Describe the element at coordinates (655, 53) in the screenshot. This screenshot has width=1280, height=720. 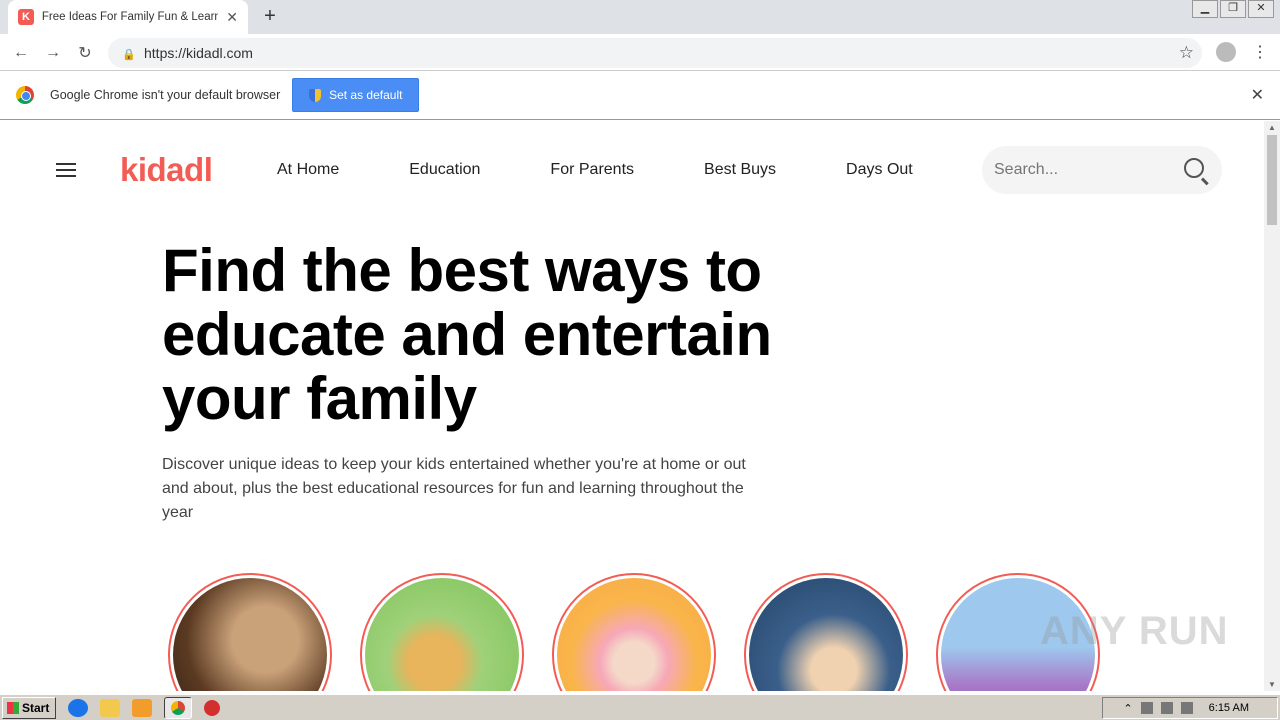
I see `address-bar: 🔒 https://kidadl.com ☆` at that location.